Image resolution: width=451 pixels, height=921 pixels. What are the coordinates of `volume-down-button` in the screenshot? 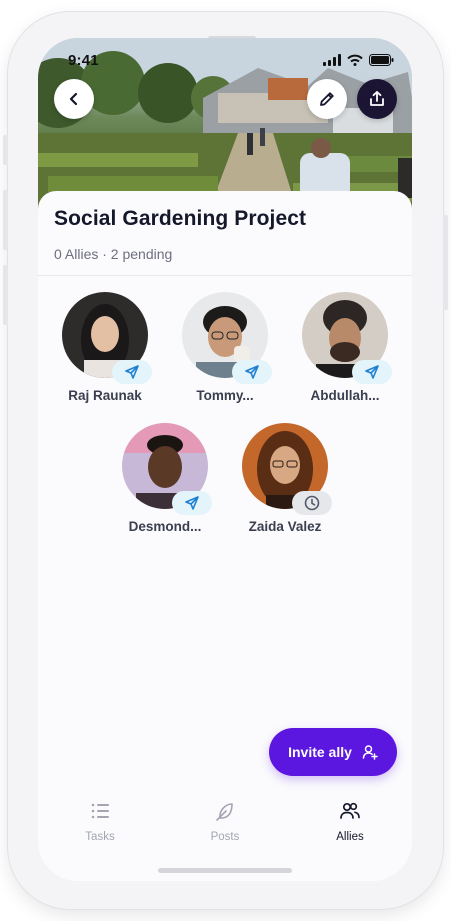 It's located at (5, 295).